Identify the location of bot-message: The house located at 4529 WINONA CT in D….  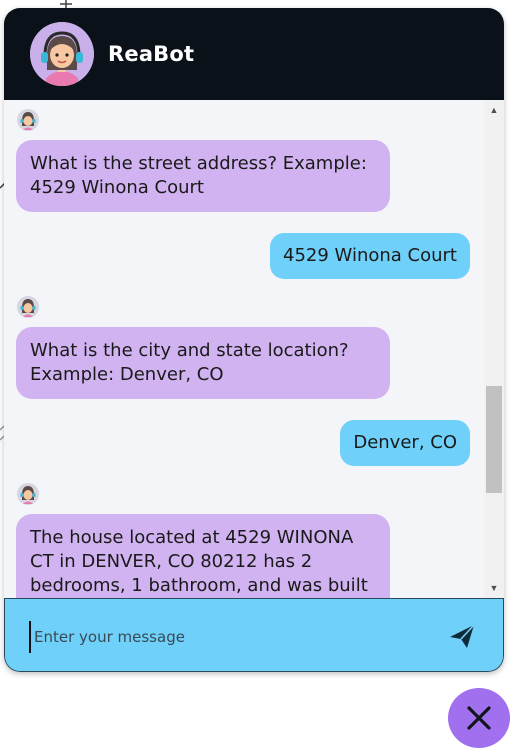
(203, 556).